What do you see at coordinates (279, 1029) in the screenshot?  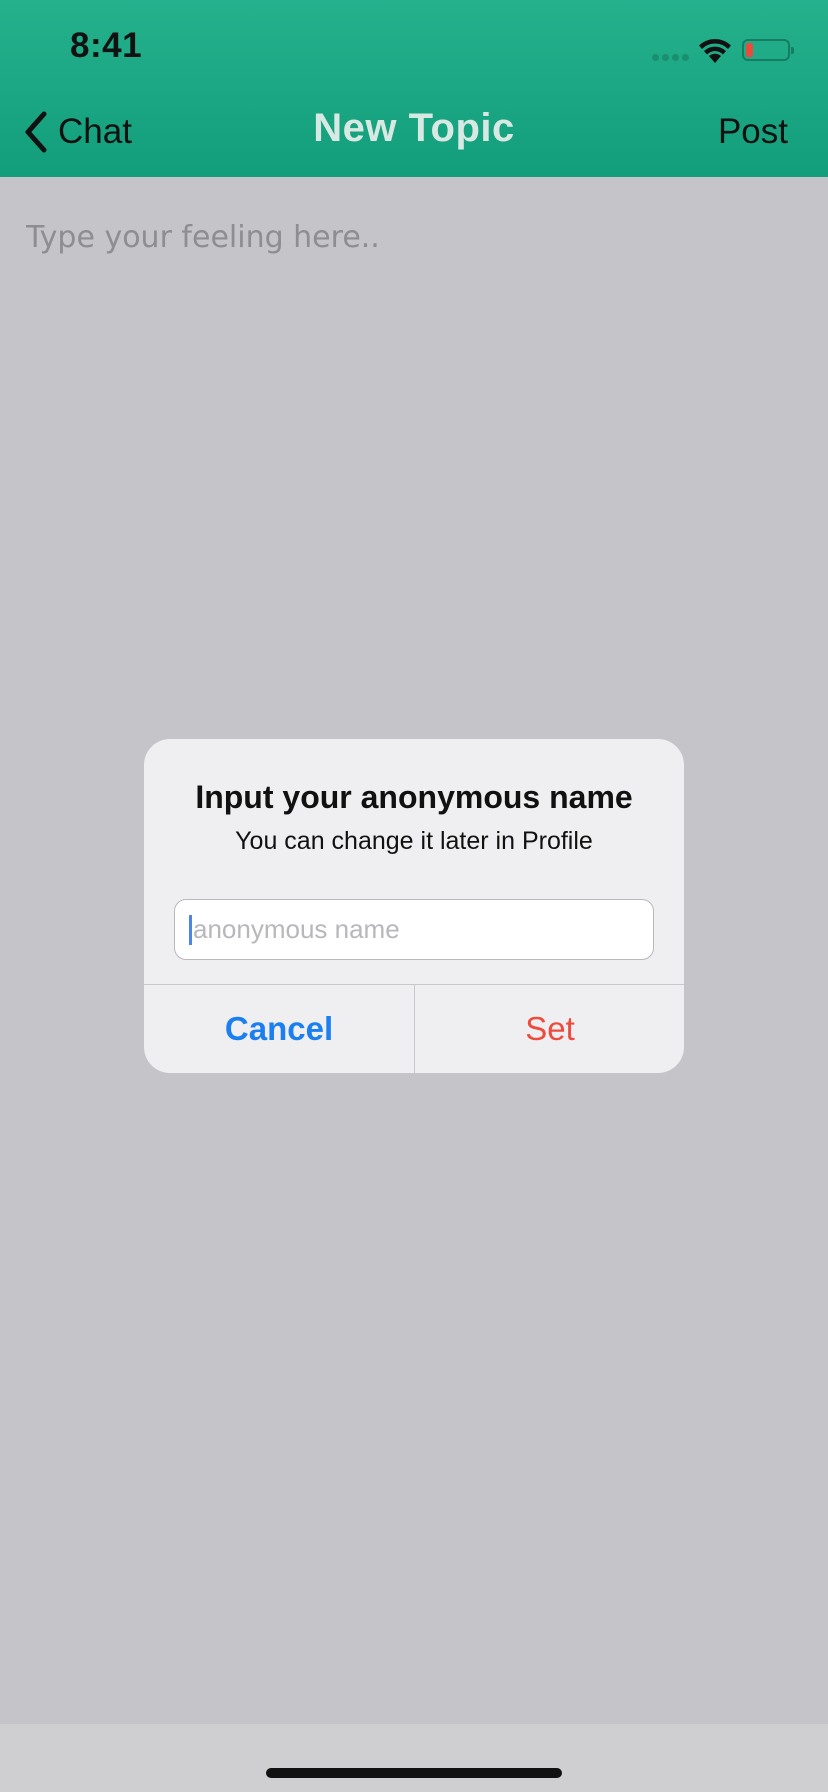 I see `cancel-button: Cancel` at bounding box center [279, 1029].